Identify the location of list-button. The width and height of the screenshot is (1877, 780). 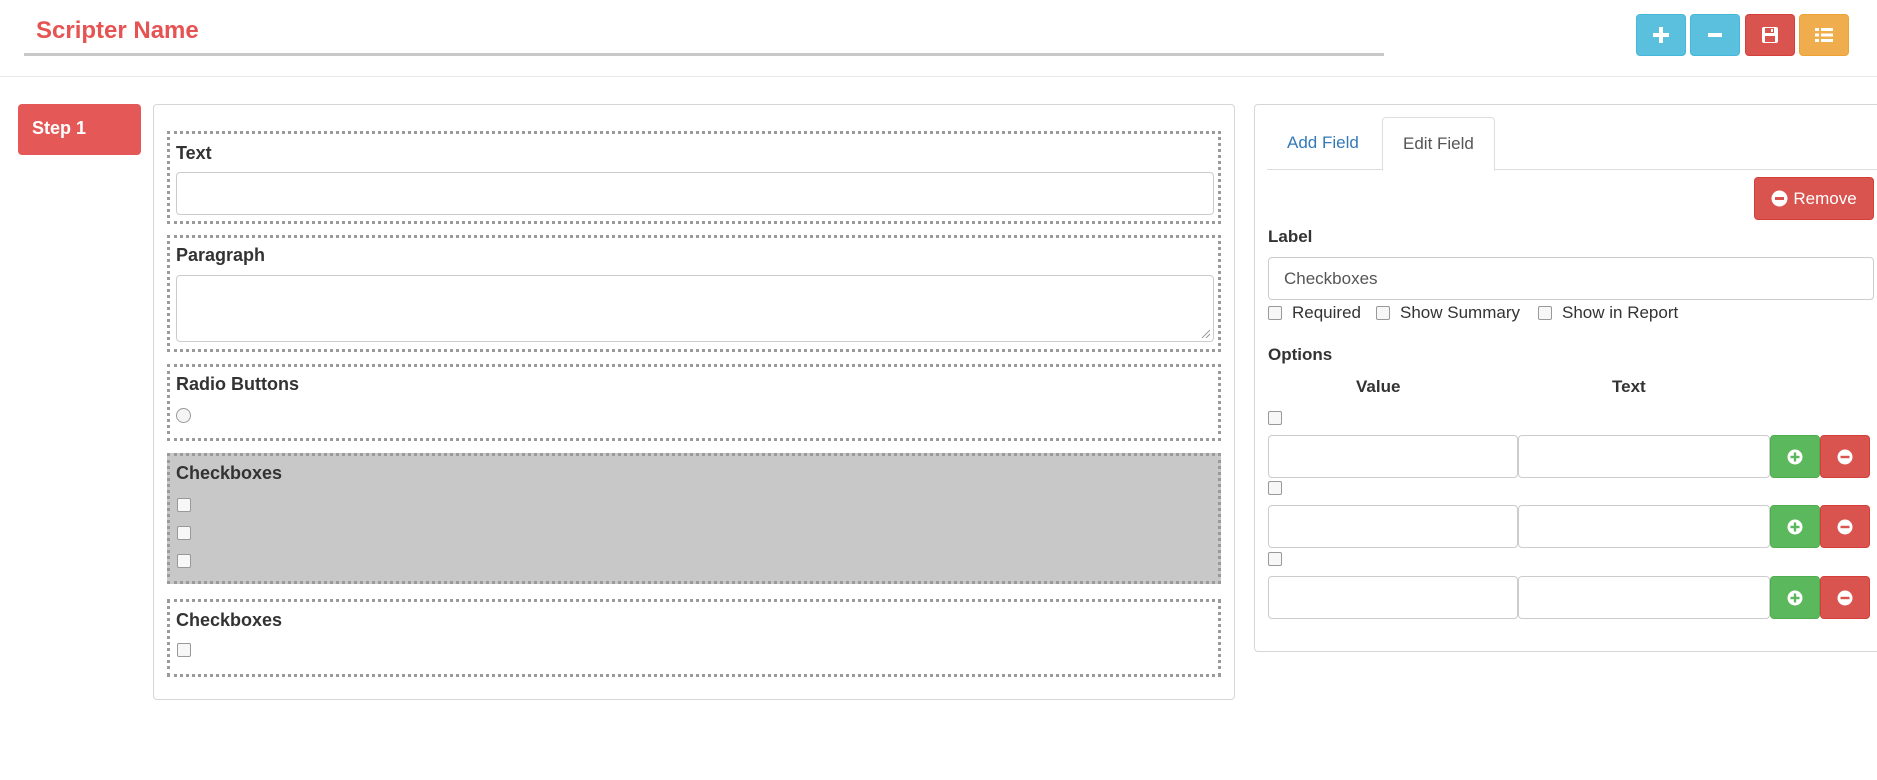
(1824, 35).